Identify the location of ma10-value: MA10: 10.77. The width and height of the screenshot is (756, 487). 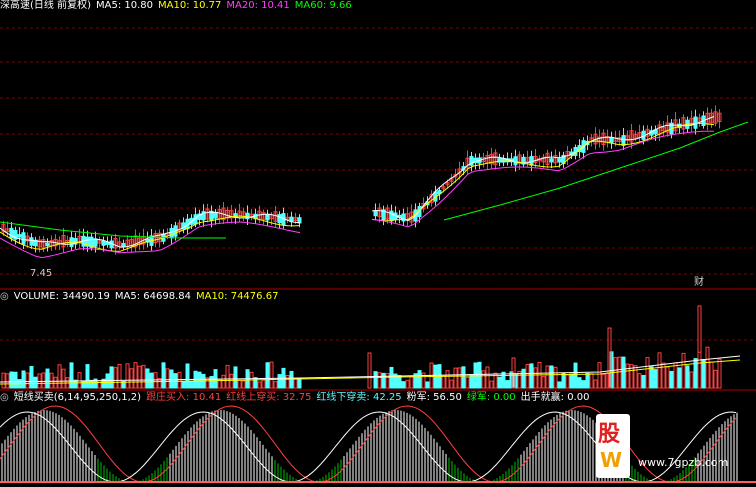
(190, 5).